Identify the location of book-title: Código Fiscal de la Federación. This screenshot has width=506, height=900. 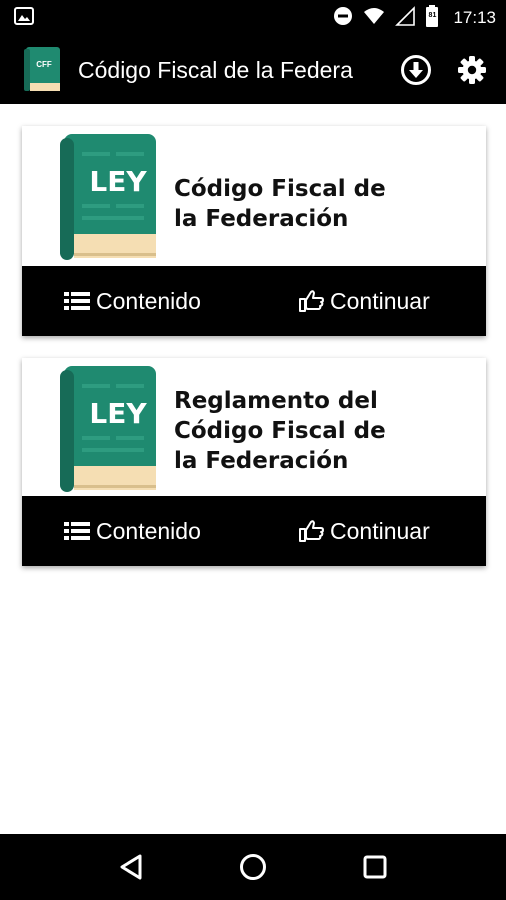
(320, 204).